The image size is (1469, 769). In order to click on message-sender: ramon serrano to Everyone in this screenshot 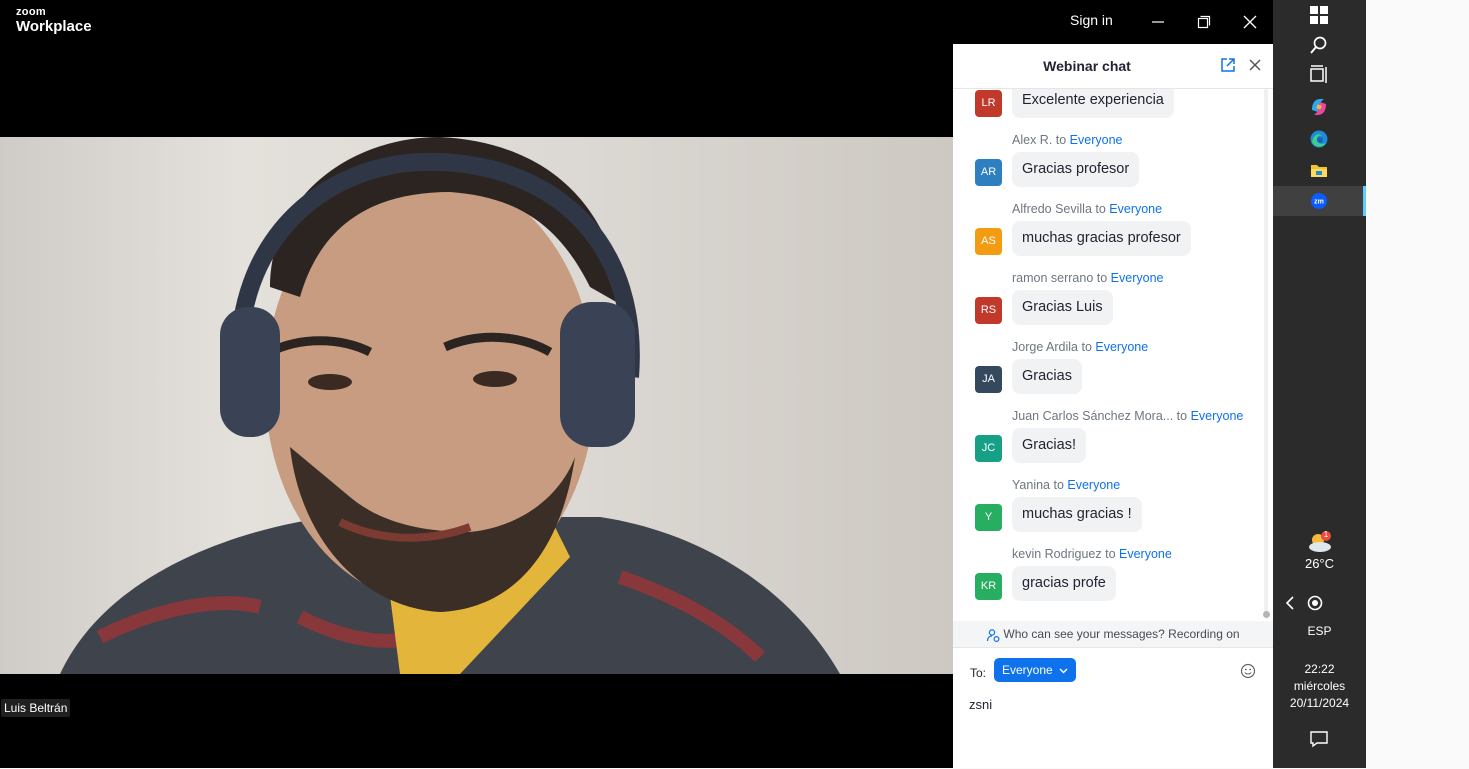, I will do `click(1088, 278)`.